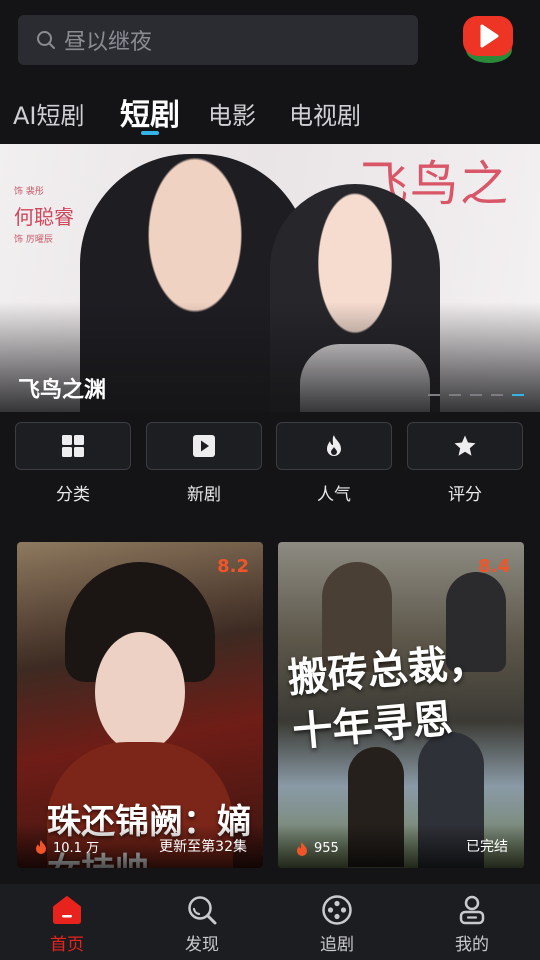  I want to click on credit-role-bottom: 饰 厉曜辰, so click(33, 240).